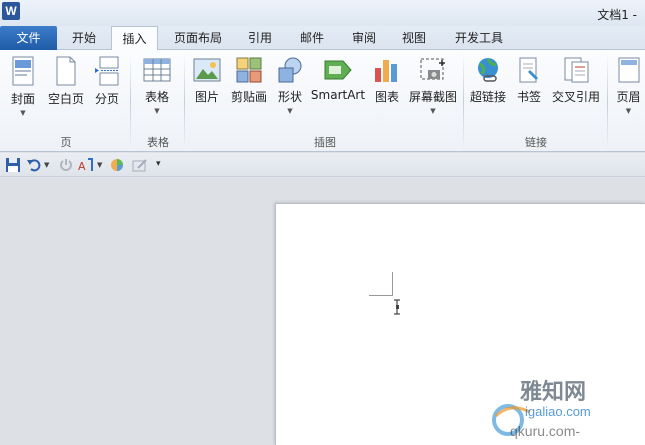  What do you see at coordinates (84, 38) in the screenshot?
I see `tab-home: 开始` at bounding box center [84, 38].